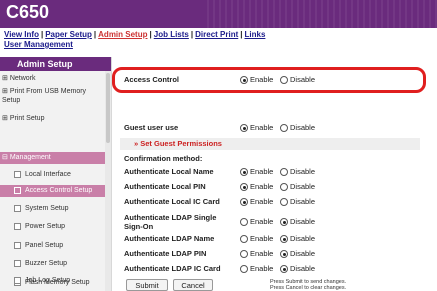  Describe the element at coordinates (170, 222) in the screenshot. I see `auth-row-label: Authenticate LDAP Single Sign-On` at that location.